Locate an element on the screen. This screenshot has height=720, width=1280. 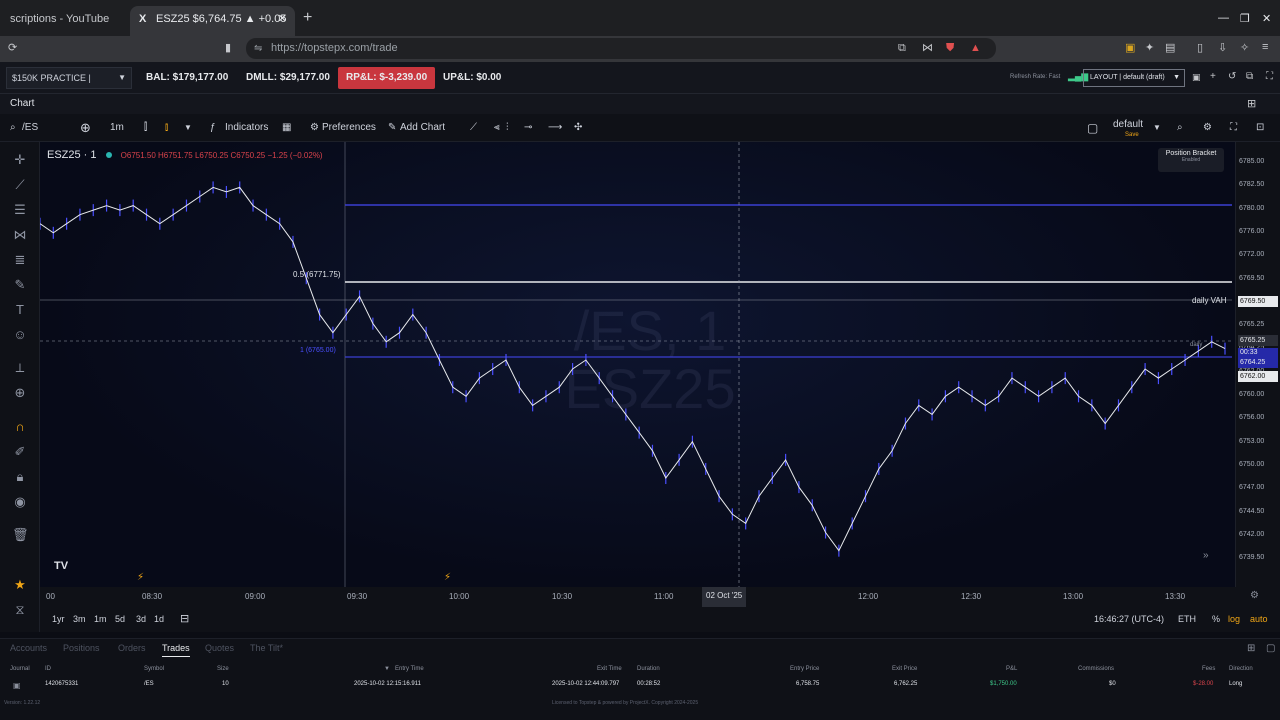
ruler-icon: ⟂ is located at coordinates (20, 368).